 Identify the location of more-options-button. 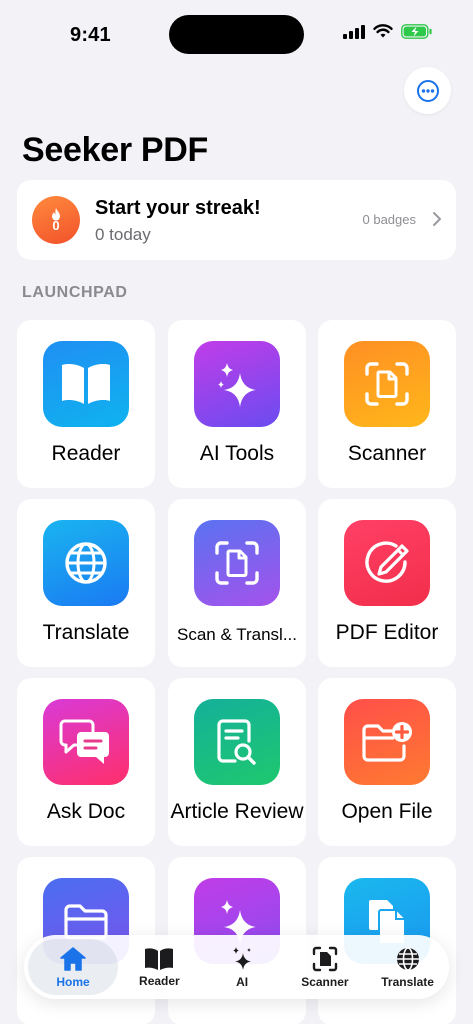
(427, 90).